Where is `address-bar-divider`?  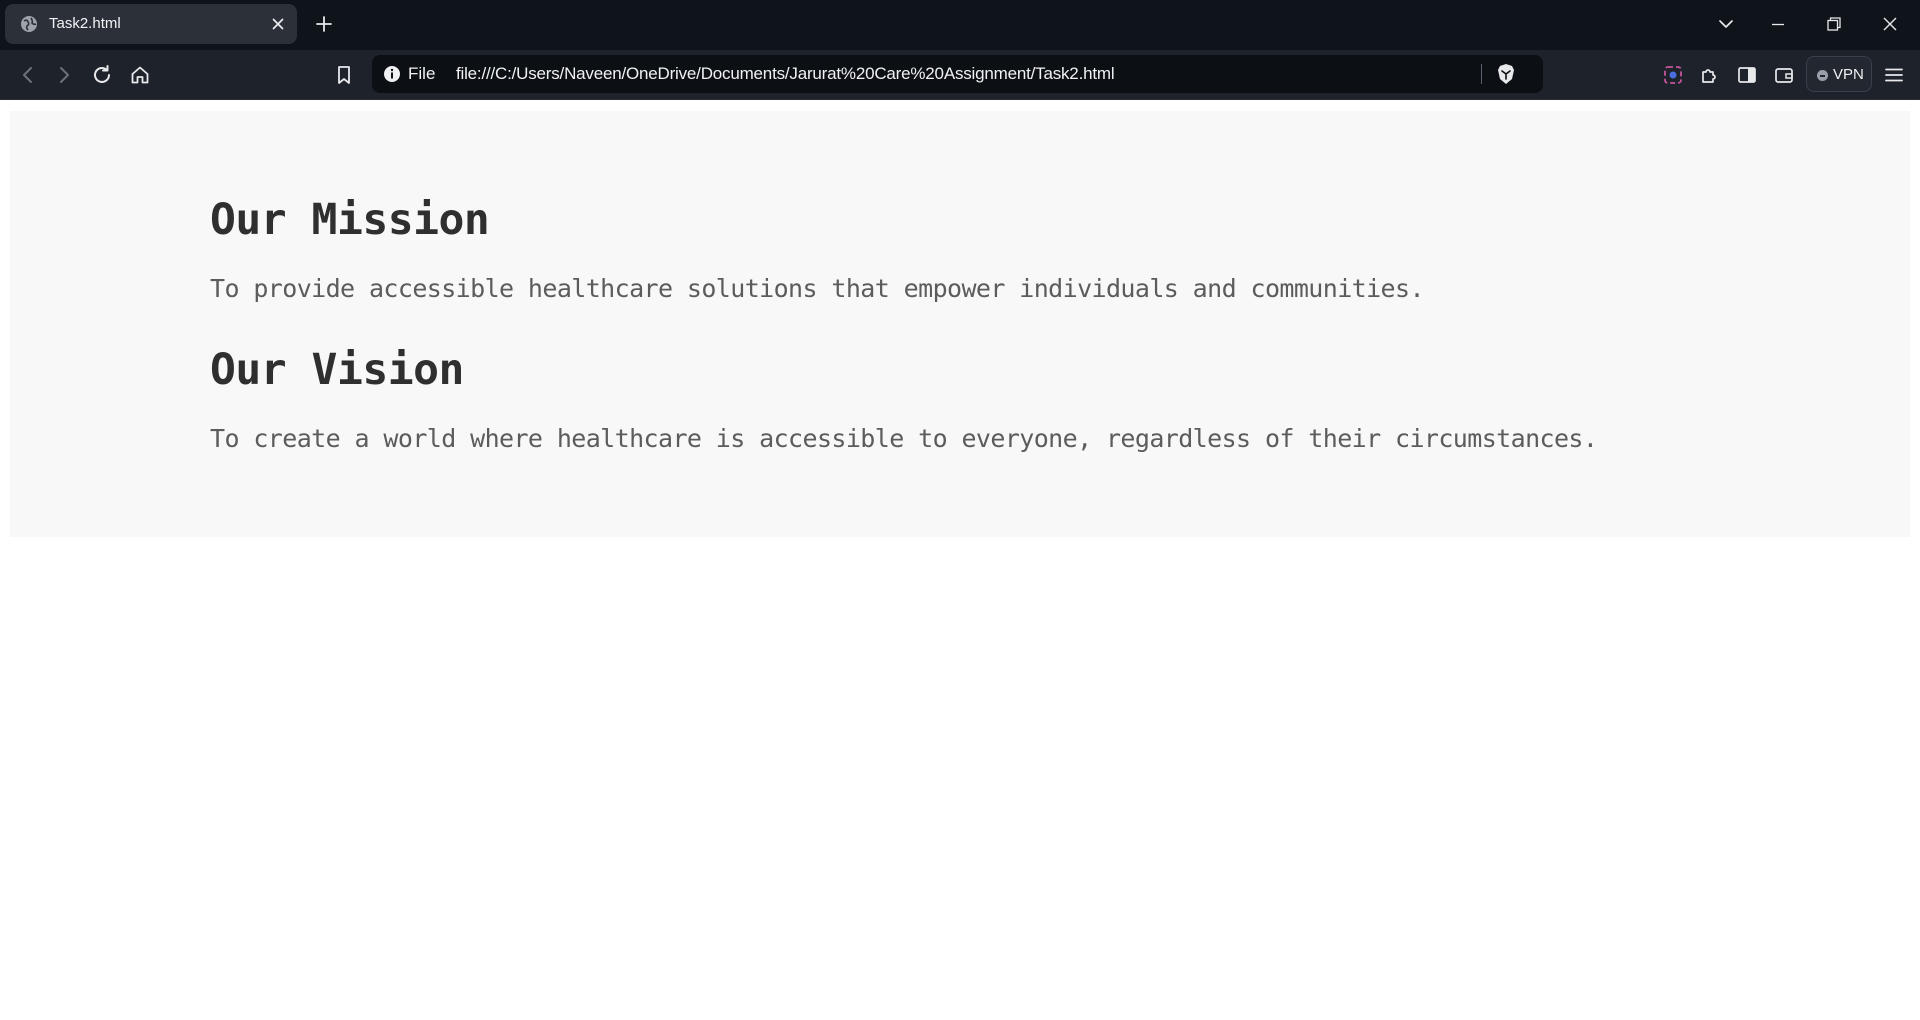 address-bar-divider is located at coordinates (1481, 74).